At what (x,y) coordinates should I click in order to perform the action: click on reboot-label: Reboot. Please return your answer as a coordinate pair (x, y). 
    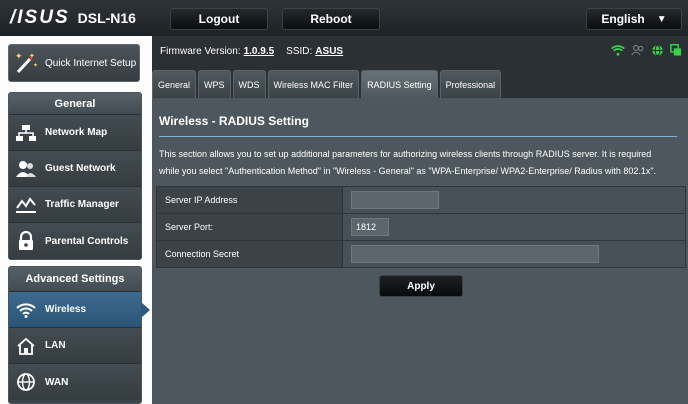
    Looking at the image, I should click on (331, 19).